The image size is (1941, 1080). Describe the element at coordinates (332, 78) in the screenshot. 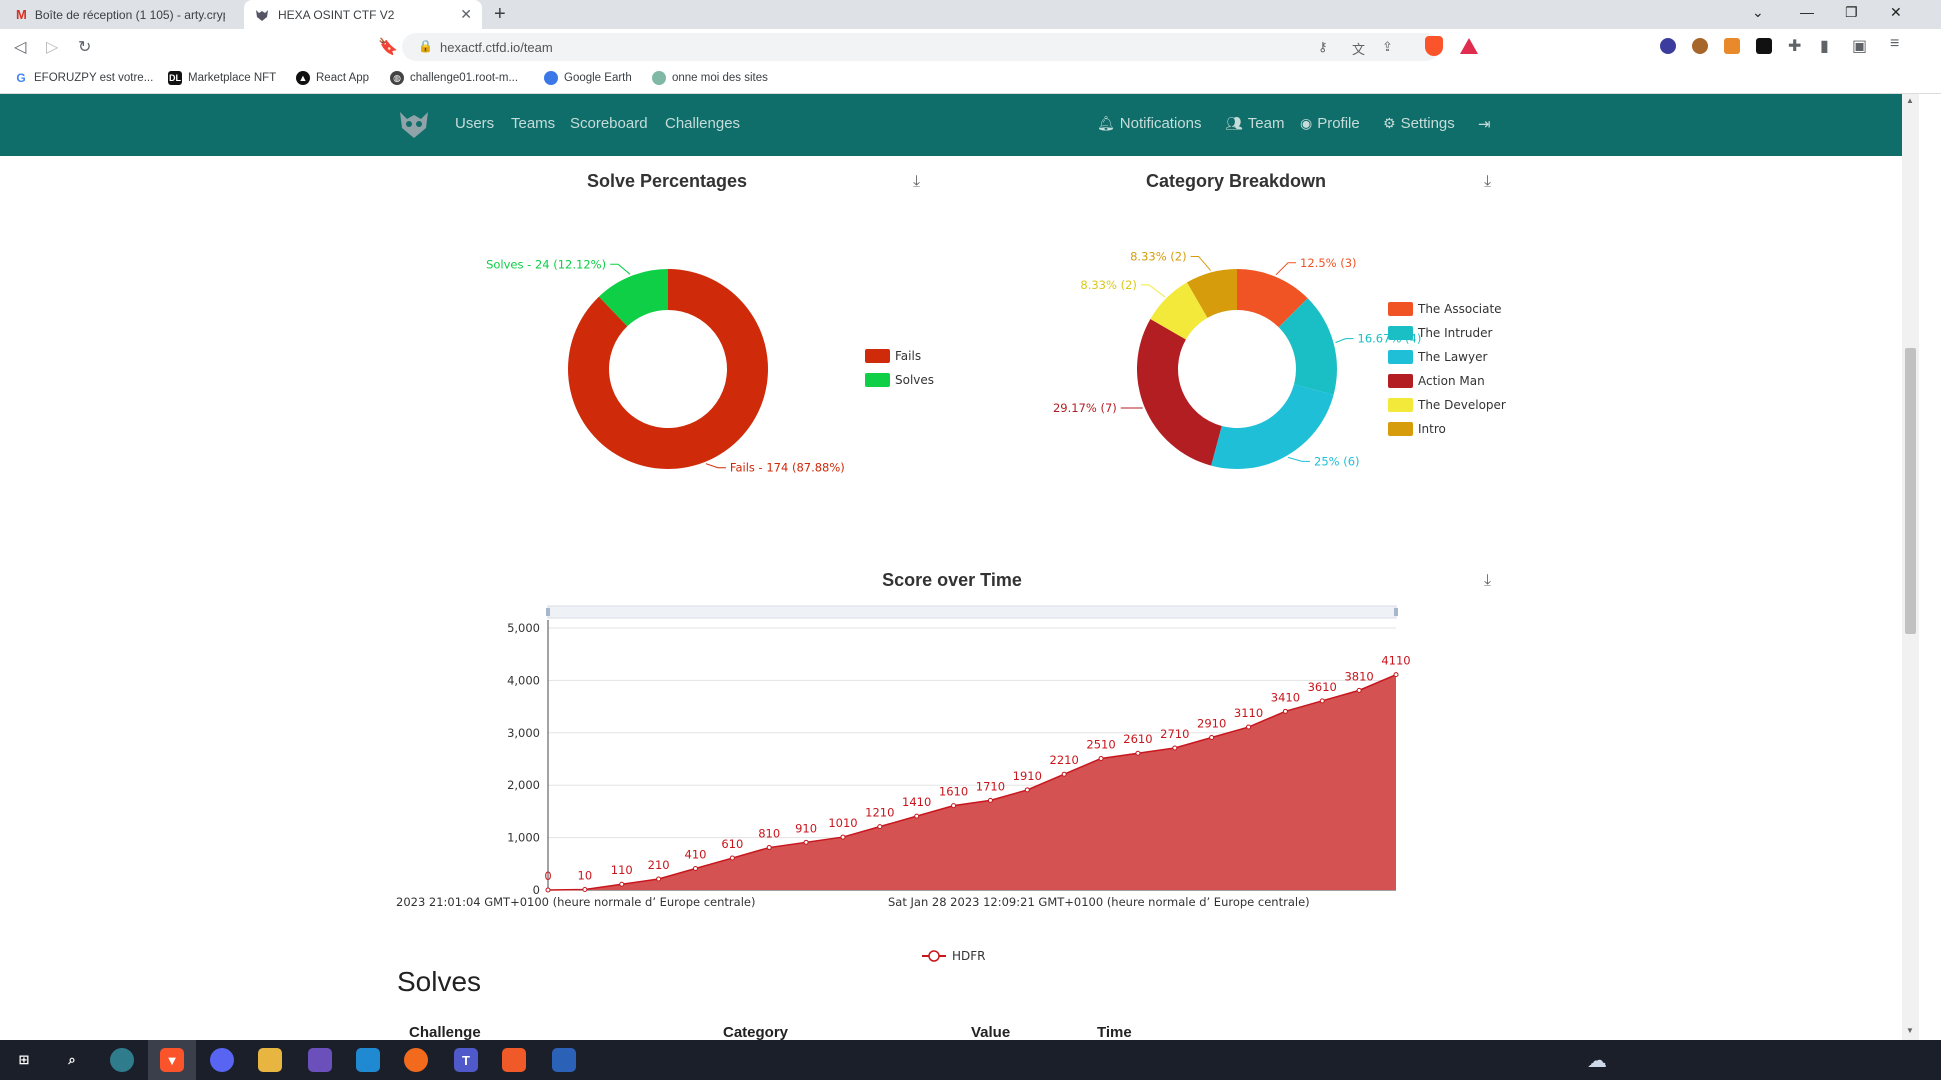

I see `bookmark-item: ▲ React App` at that location.